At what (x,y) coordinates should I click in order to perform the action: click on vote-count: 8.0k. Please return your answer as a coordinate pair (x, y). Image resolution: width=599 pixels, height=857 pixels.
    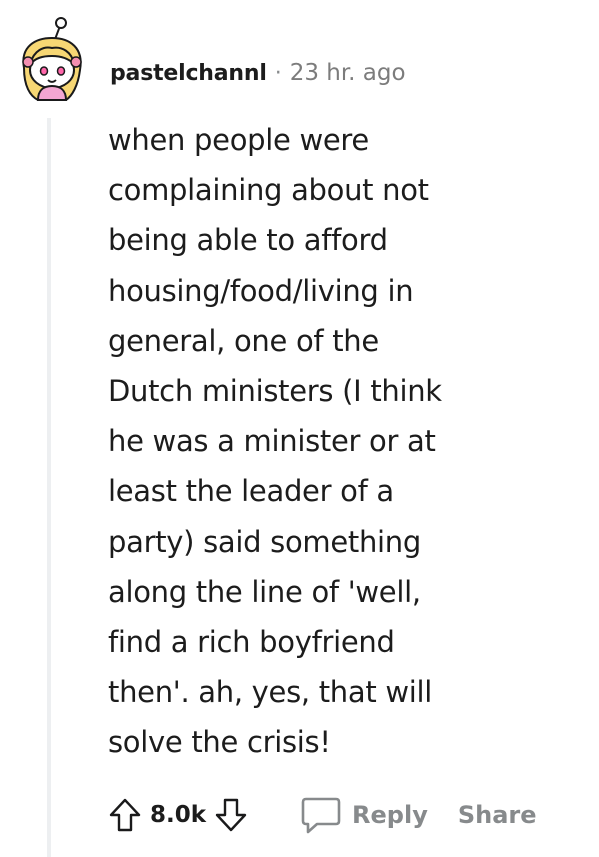
    Looking at the image, I should click on (178, 815).